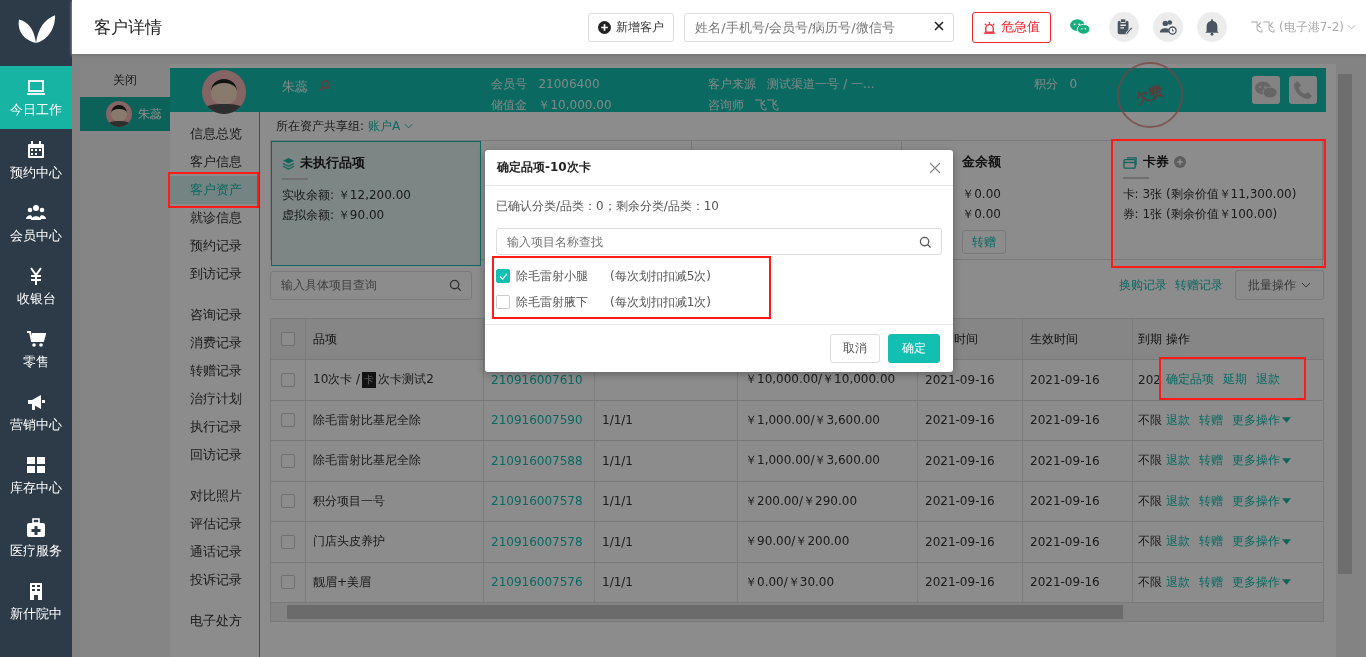 The height and width of the screenshot is (657, 1366). I want to click on customer-nav-item: 咨询记录, so click(214, 315).